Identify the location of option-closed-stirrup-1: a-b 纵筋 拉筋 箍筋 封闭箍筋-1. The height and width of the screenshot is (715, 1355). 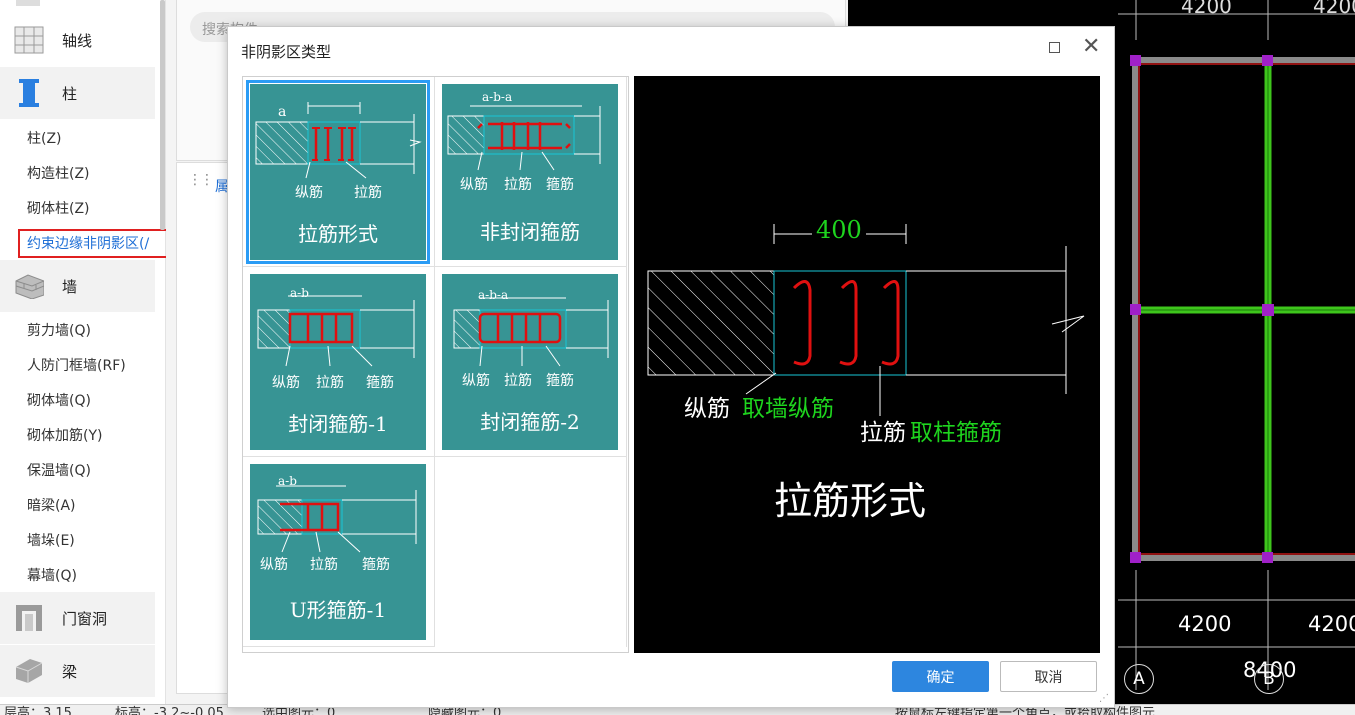
(339, 362).